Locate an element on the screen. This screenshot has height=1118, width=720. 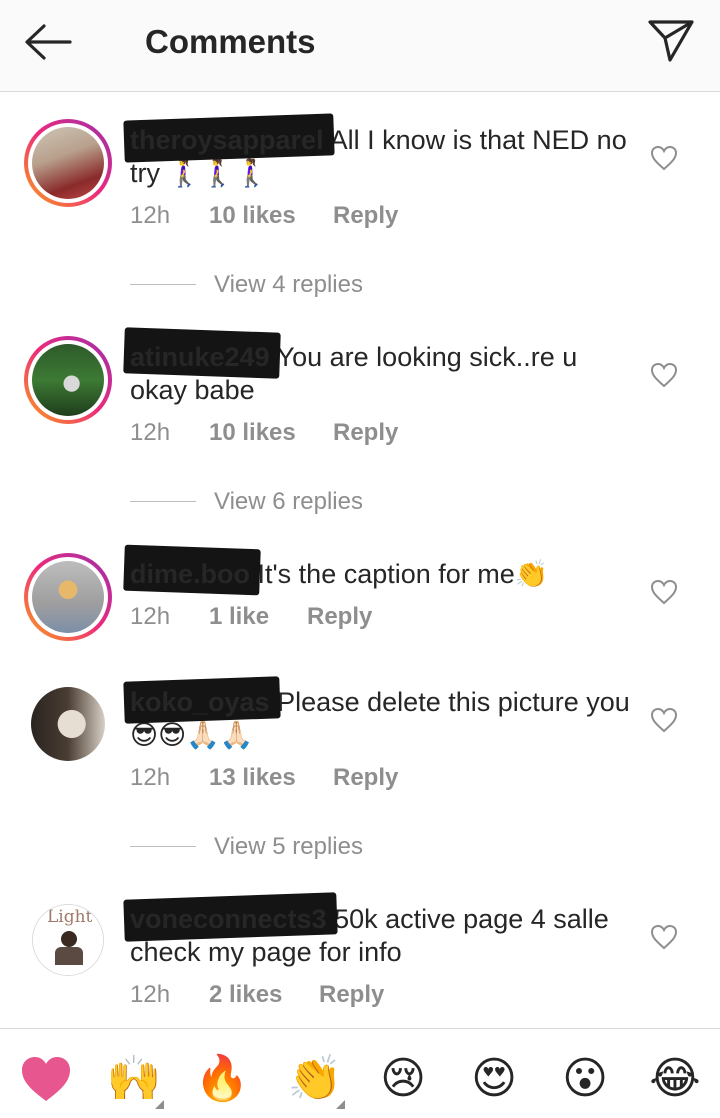
emoji-char: 😢 is located at coordinates (403, 1078).